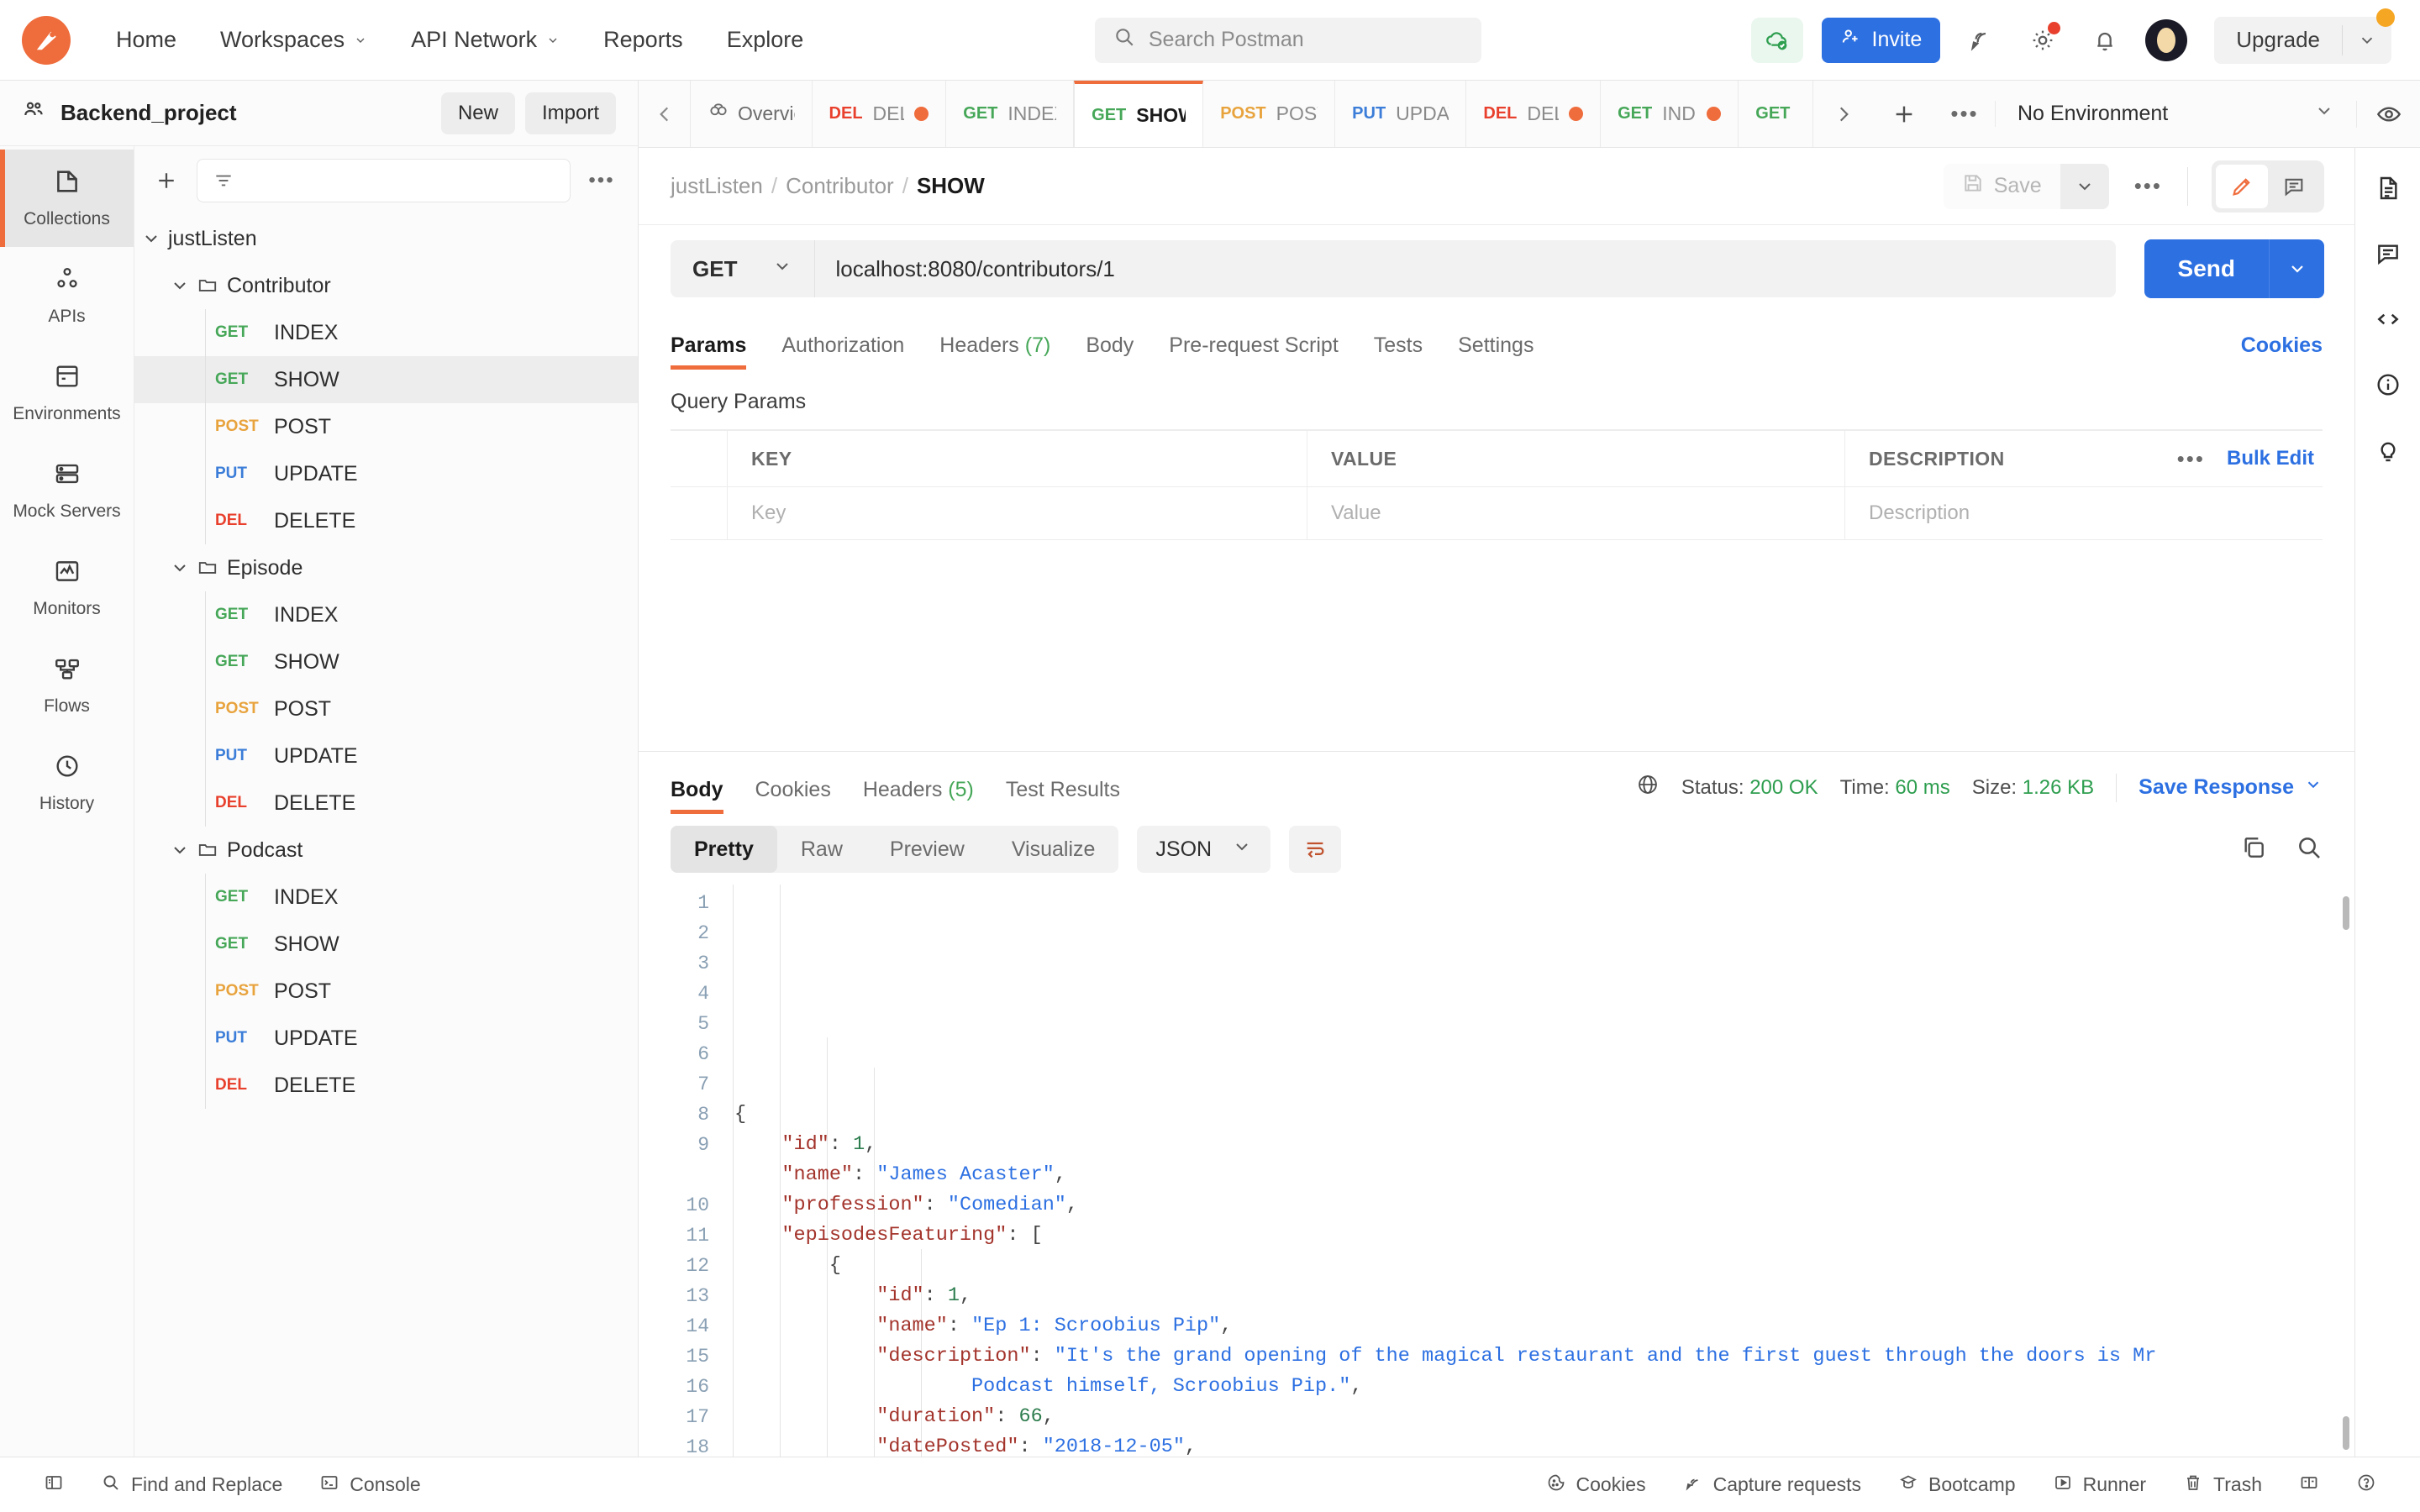  Describe the element at coordinates (478, 113) in the screenshot. I see `new-button: New` at that location.